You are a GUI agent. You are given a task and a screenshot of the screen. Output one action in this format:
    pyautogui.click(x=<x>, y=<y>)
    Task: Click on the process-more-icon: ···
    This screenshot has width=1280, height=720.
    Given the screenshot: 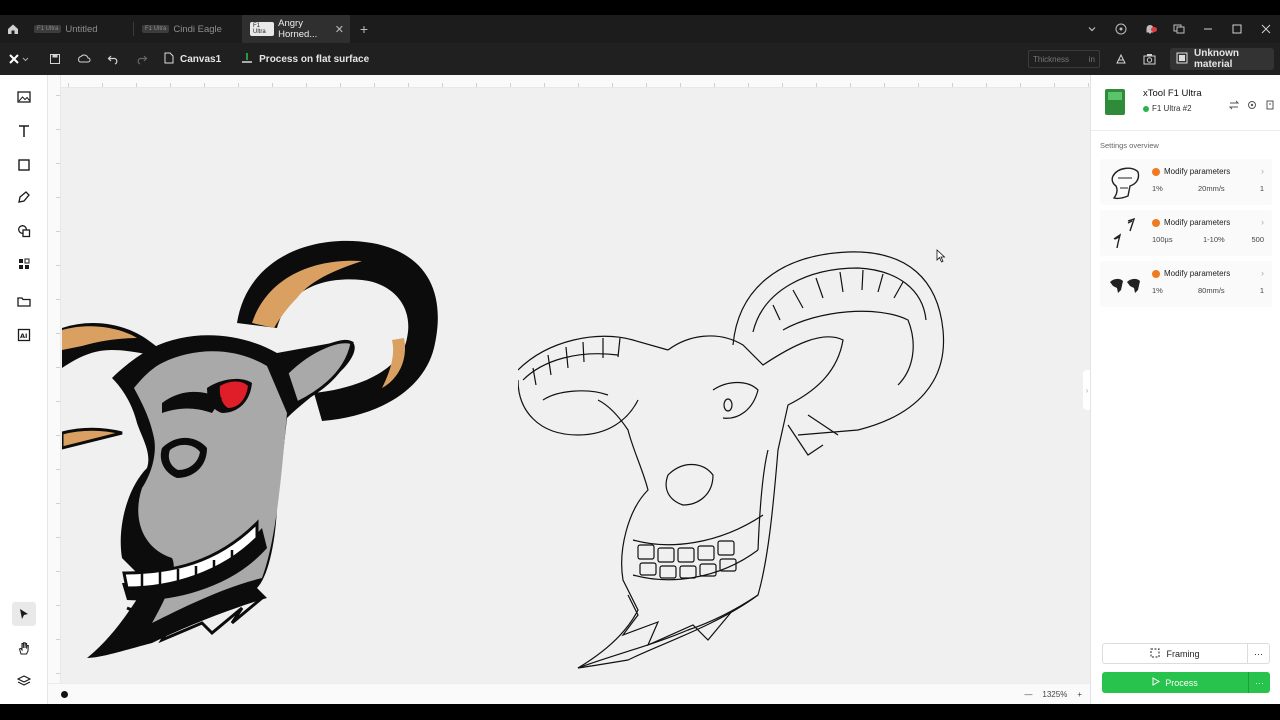 What is the action you would take?
    pyautogui.click(x=1259, y=682)
    